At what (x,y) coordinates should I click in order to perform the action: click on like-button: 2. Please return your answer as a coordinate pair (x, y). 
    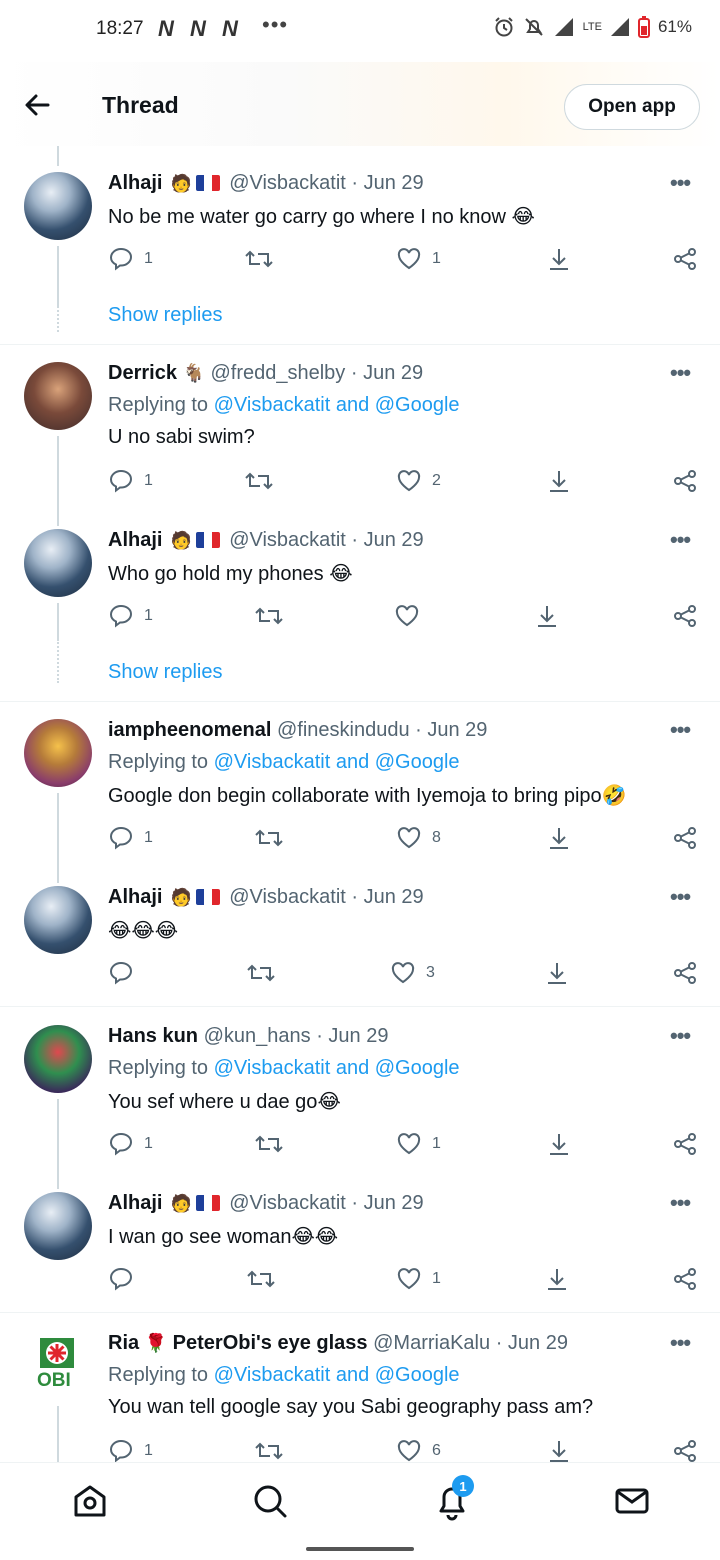
    Looking at the image, I should click on (418, 481).